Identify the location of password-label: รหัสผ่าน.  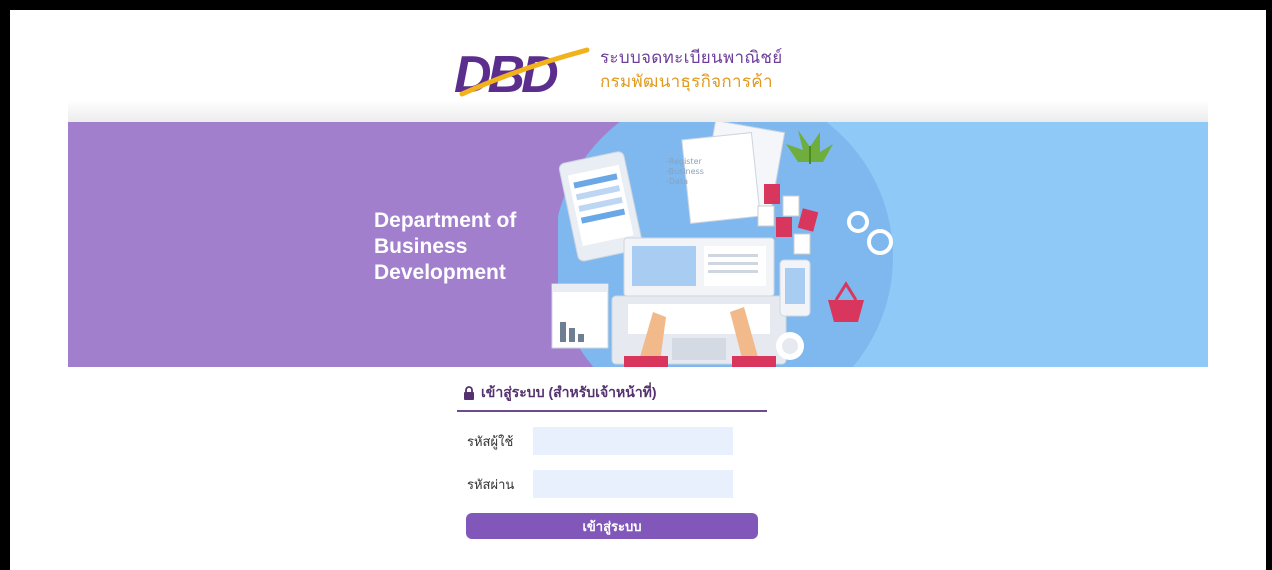
(491, 484).